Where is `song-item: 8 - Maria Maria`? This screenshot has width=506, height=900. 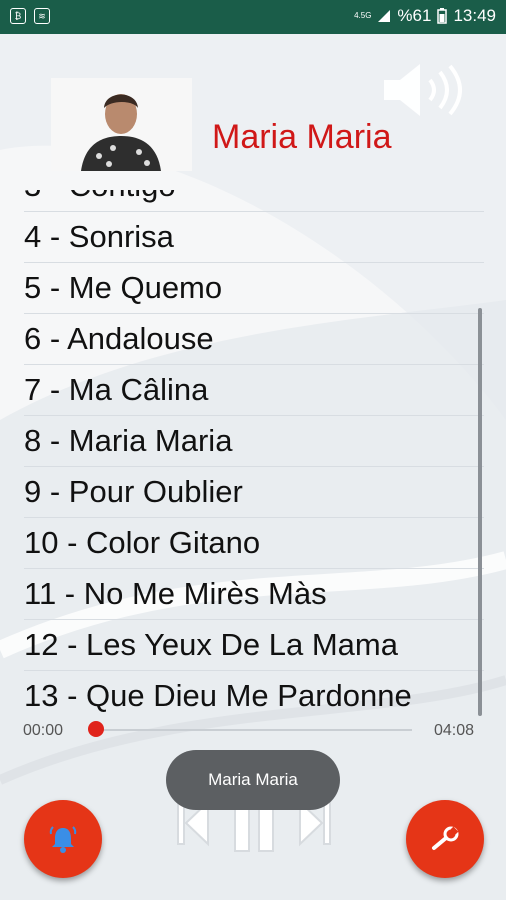 song-item: 8 - Maria Maria is located at coordinates (254, 441).